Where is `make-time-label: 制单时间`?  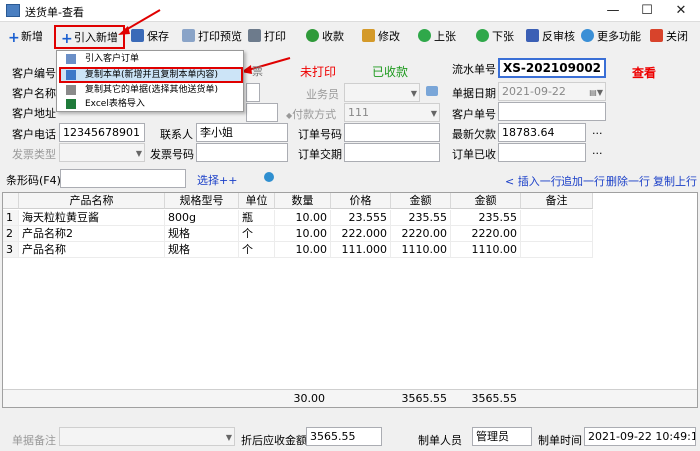 make-time-label: 制单时间 is located at coordinates (560, 440).